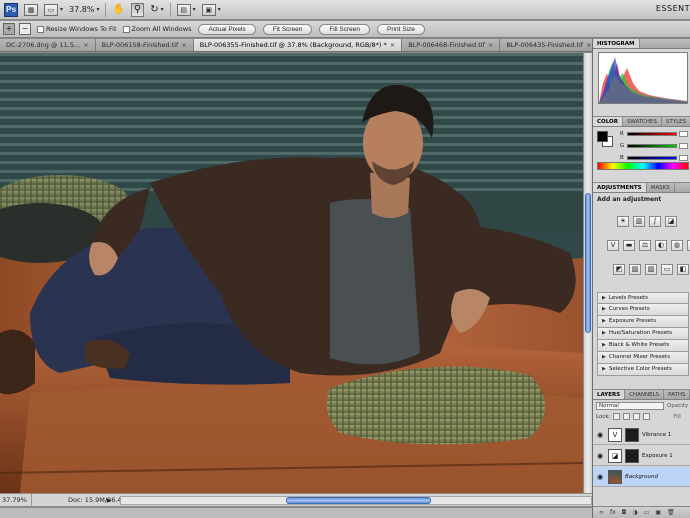 The image size is (690, 518). Describe the element at coordinates (16, 500) in the screenshot. I see `status-zoom-field: 37.79%` at that location.